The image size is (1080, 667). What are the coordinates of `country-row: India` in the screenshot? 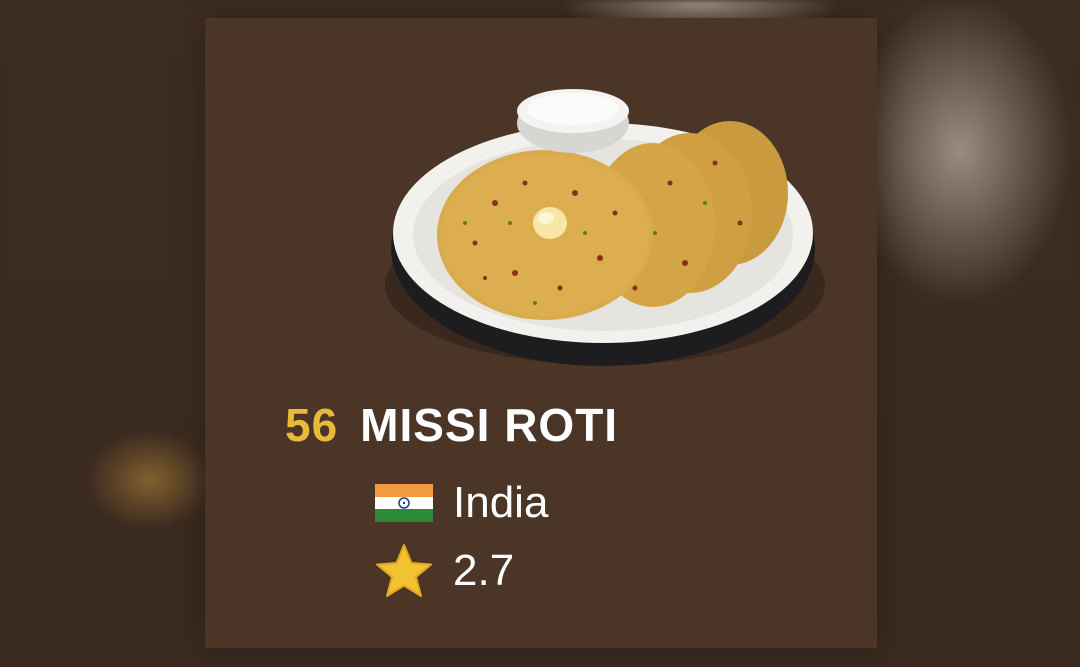 It's located at (461, 503).